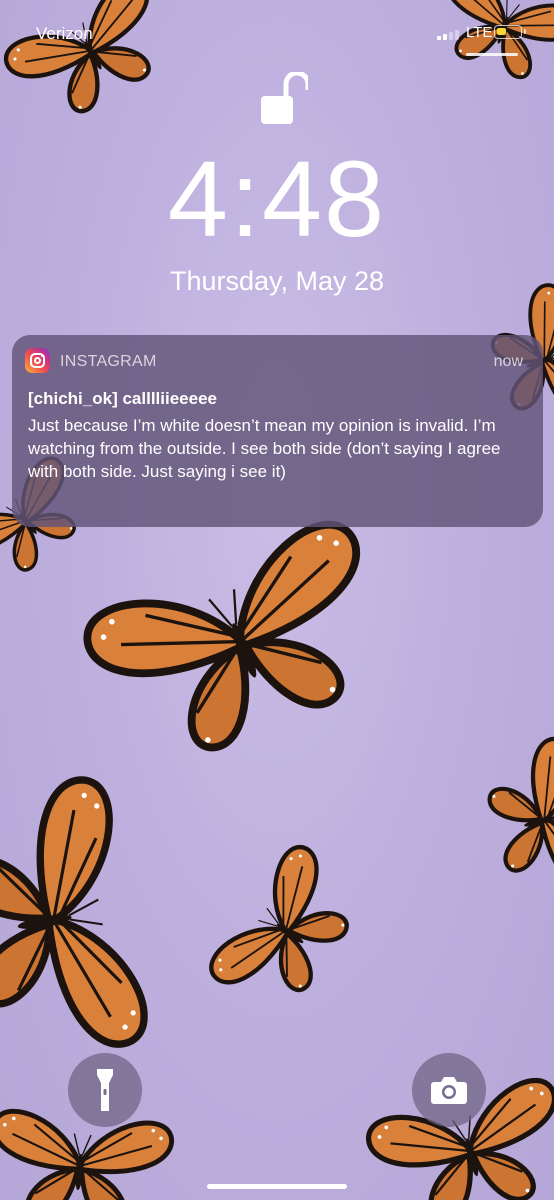 The image size is (554, 1200). What do you see at coordinates (277, 30) in the screenshot?
I see `status-bar: Verizon LTE` at bounding box center [277, 30].